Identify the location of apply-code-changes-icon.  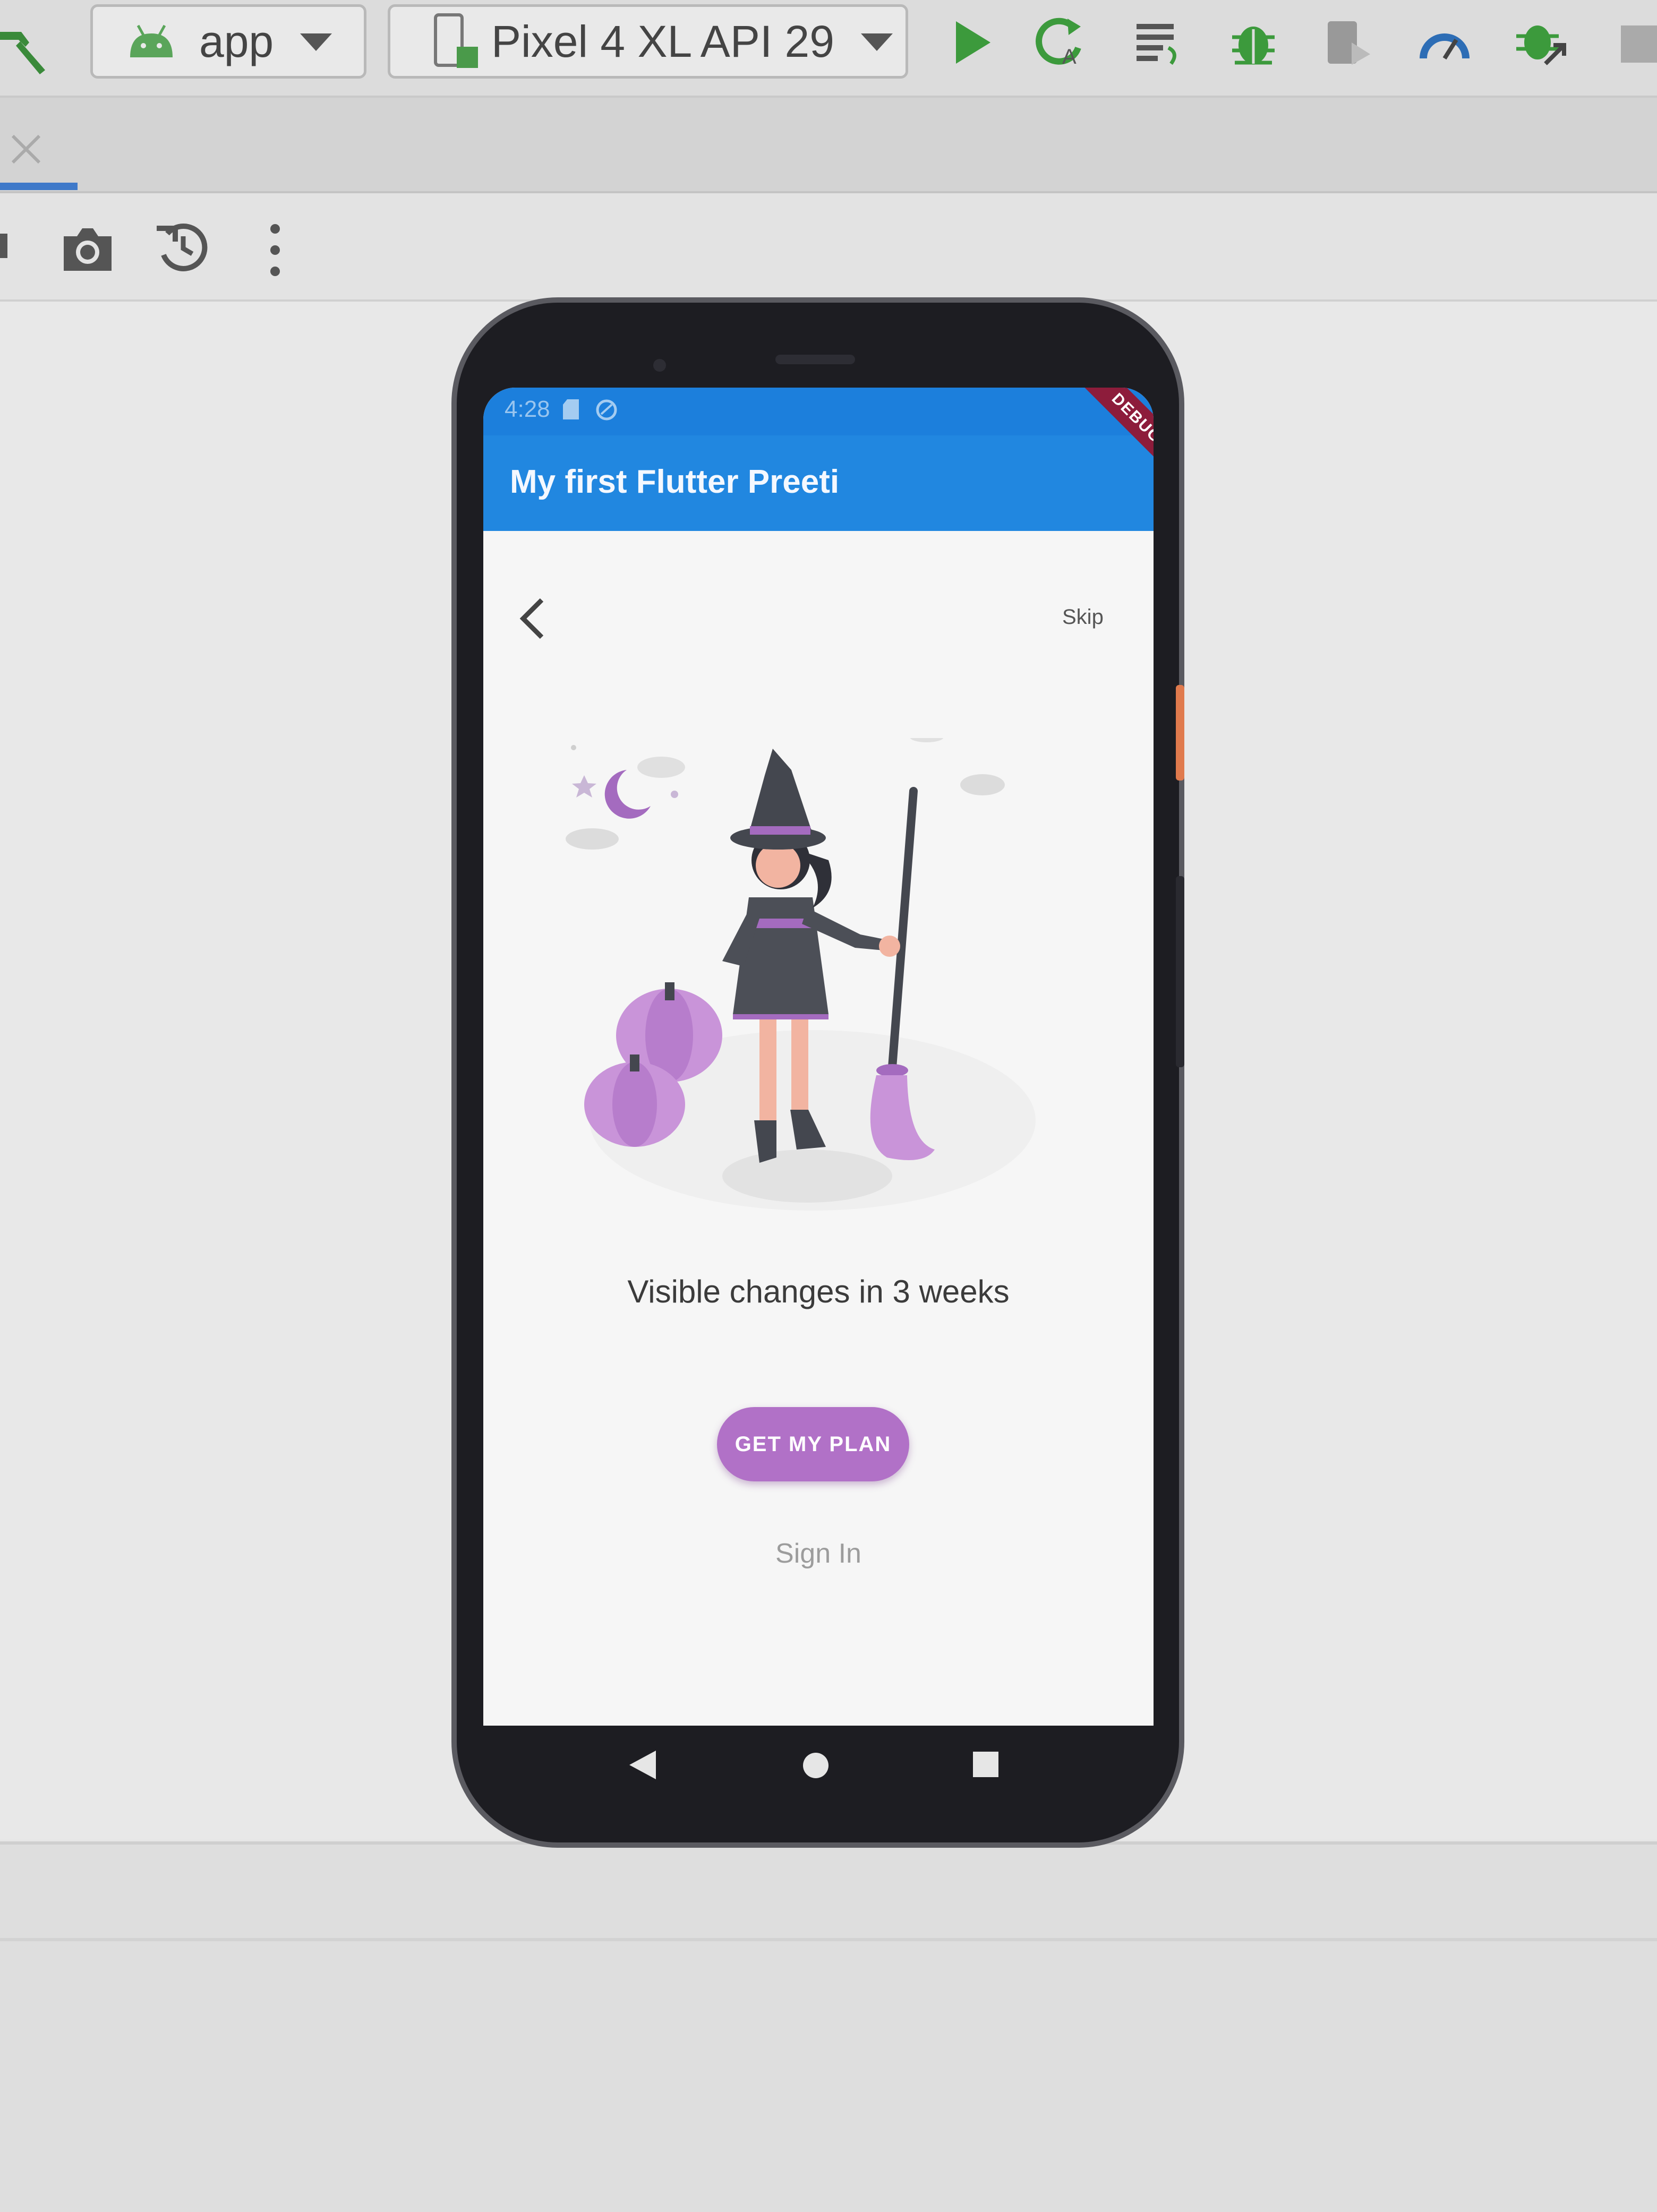
(1157, 43).